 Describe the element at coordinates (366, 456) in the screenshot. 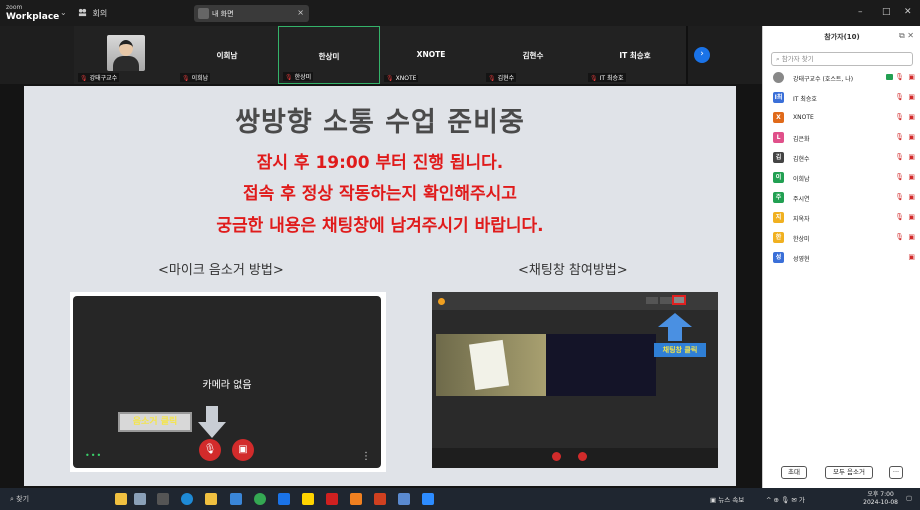

I see `more-icon: ⋮` at that location.